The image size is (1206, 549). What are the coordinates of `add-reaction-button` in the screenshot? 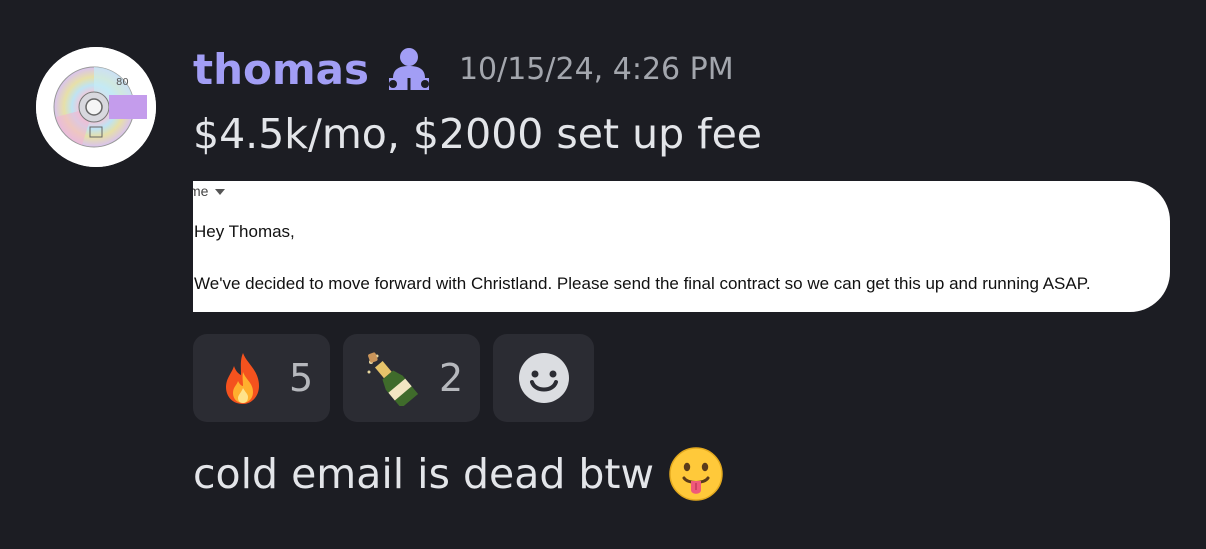 It's located at (543, 378).